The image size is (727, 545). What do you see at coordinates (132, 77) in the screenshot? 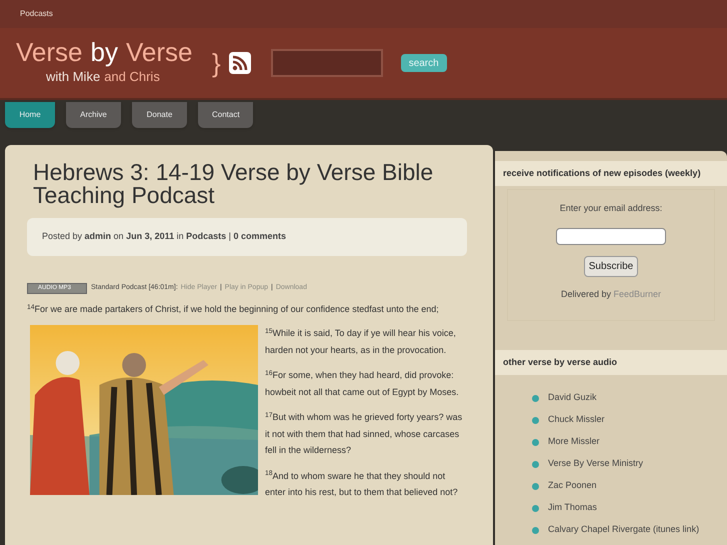
I see `tagline-text: and Chris` at bounding box center [132, 77].